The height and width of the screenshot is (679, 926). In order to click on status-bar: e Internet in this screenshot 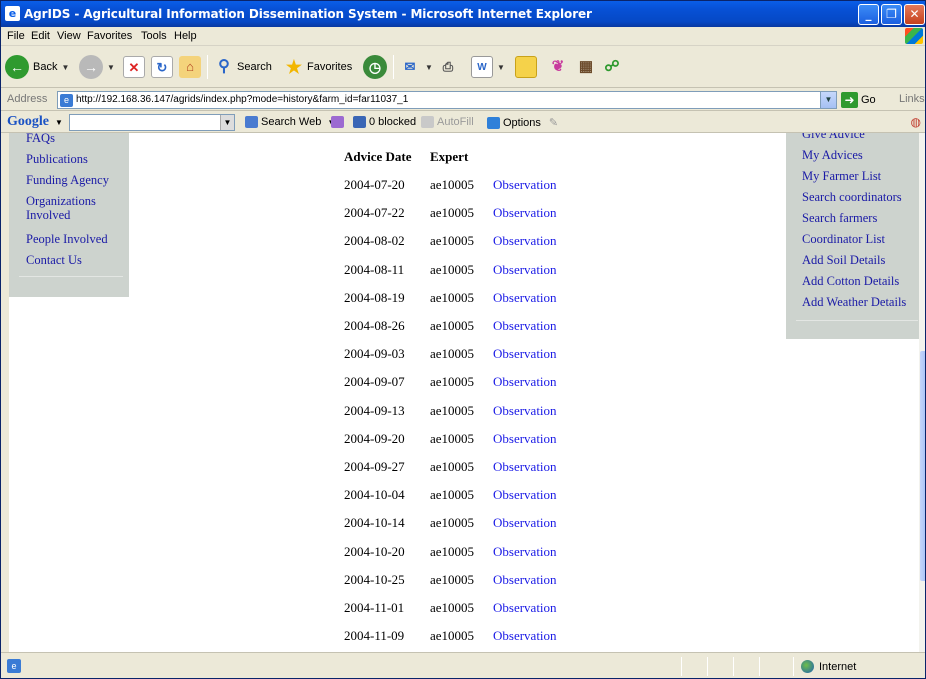, I will do `click(463, 665)`.